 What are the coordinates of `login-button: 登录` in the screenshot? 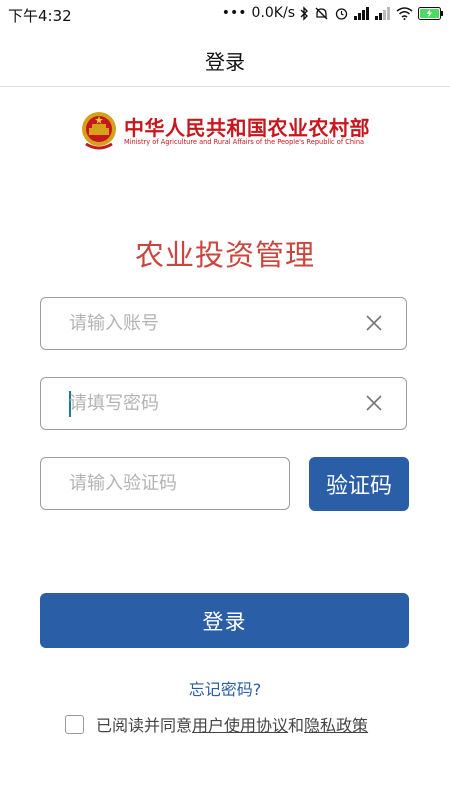 It's located at (224, 620).